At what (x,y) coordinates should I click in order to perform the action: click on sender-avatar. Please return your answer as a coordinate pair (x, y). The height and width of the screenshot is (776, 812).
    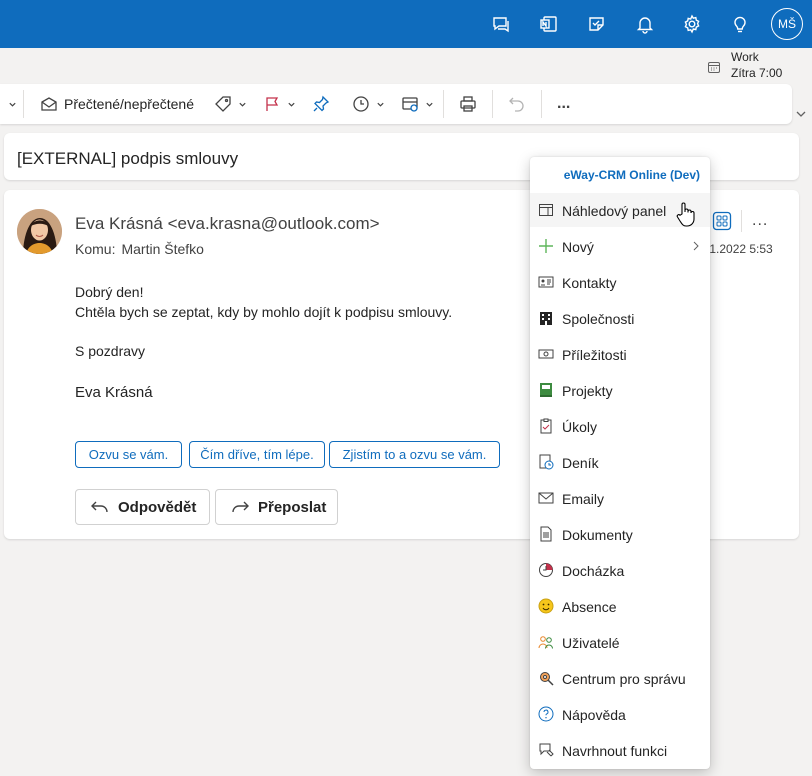
    Looking at the image, I should click on (39, 231).